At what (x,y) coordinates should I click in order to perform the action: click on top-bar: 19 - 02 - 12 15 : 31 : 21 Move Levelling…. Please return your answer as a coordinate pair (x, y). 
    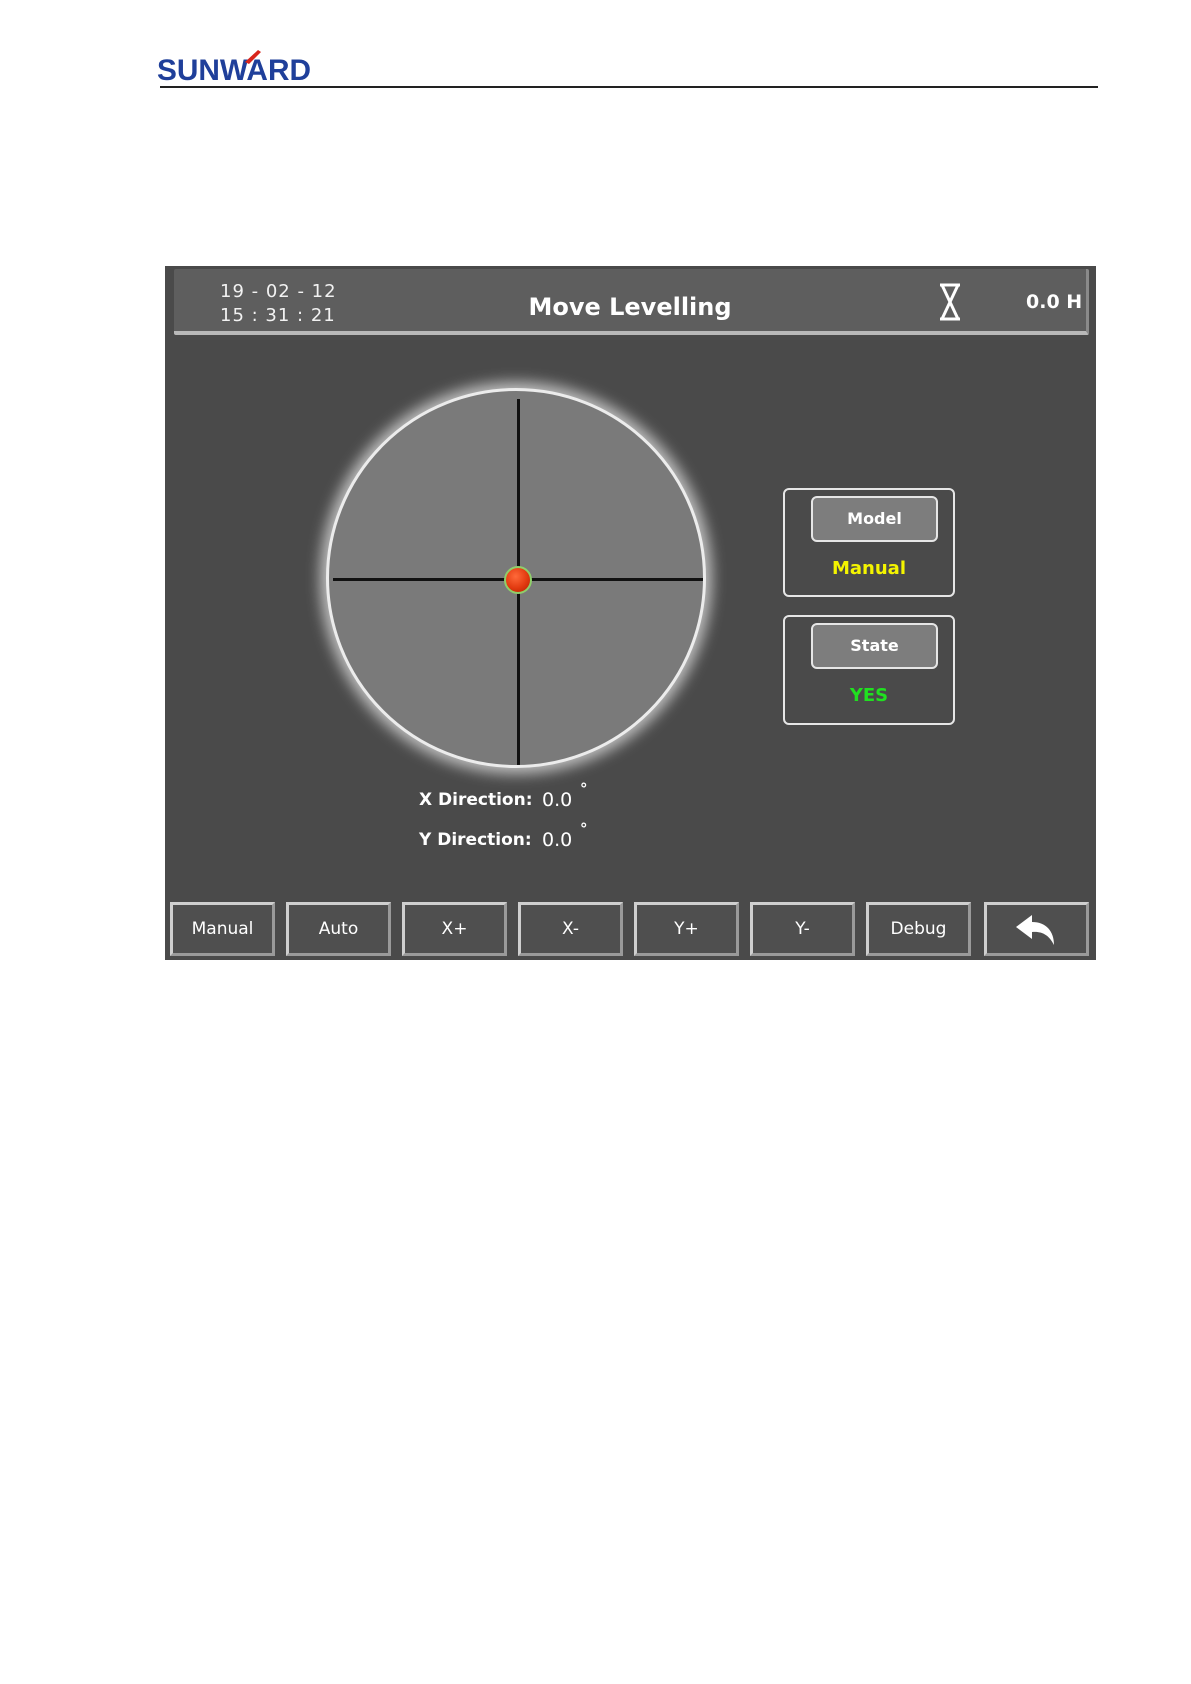
    Looking at the image, I should click on (631, 302).